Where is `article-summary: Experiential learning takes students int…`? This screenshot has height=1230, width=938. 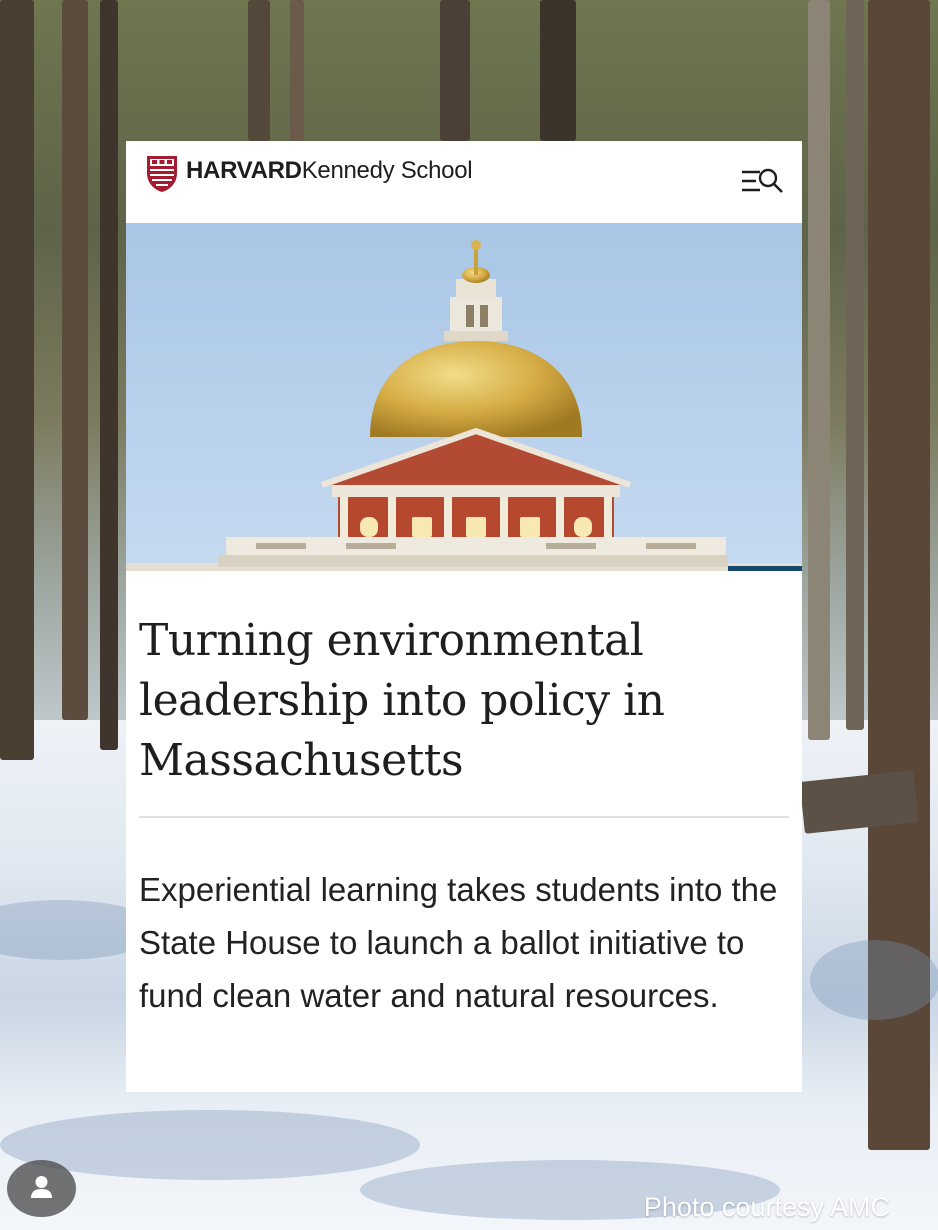
article-summary: Experiential learning takes students int… is located at coordinates (458, 942).